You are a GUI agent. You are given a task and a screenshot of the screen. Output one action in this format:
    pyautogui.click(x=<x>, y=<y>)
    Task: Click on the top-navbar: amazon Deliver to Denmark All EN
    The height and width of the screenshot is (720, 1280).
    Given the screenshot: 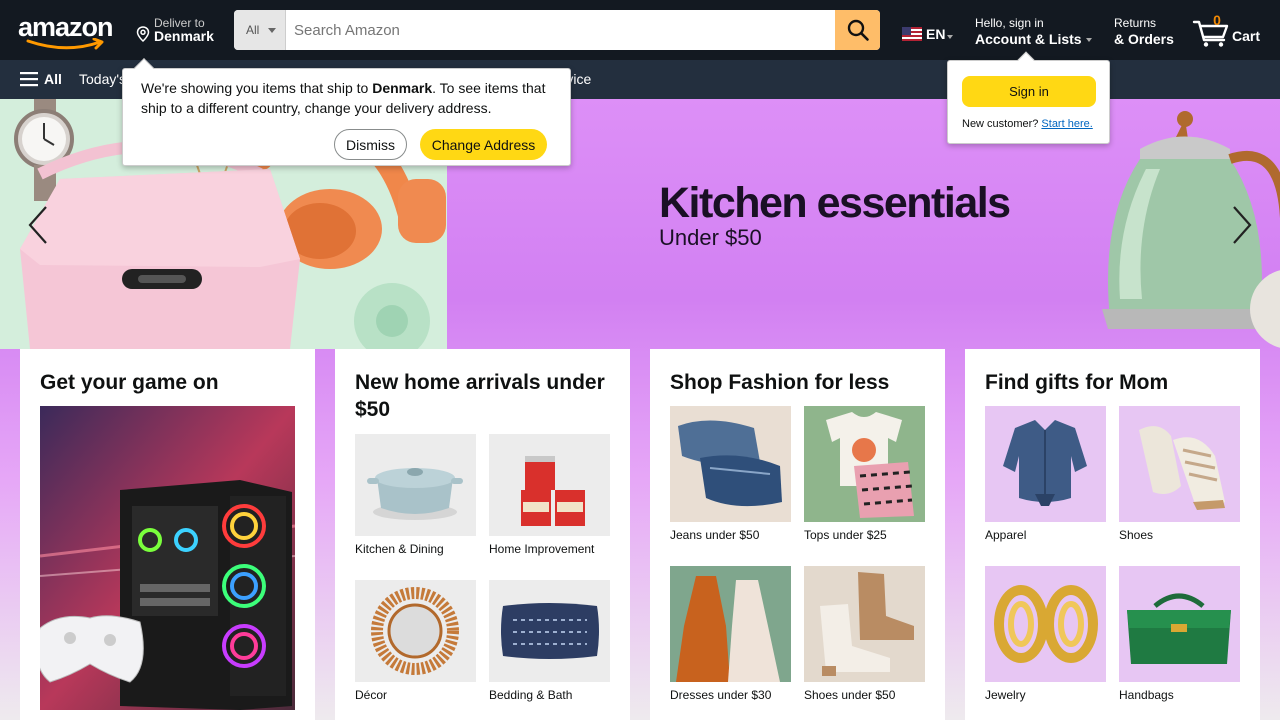 What is the action you would take?
    pyautogui.click(x=640, y=30)
    